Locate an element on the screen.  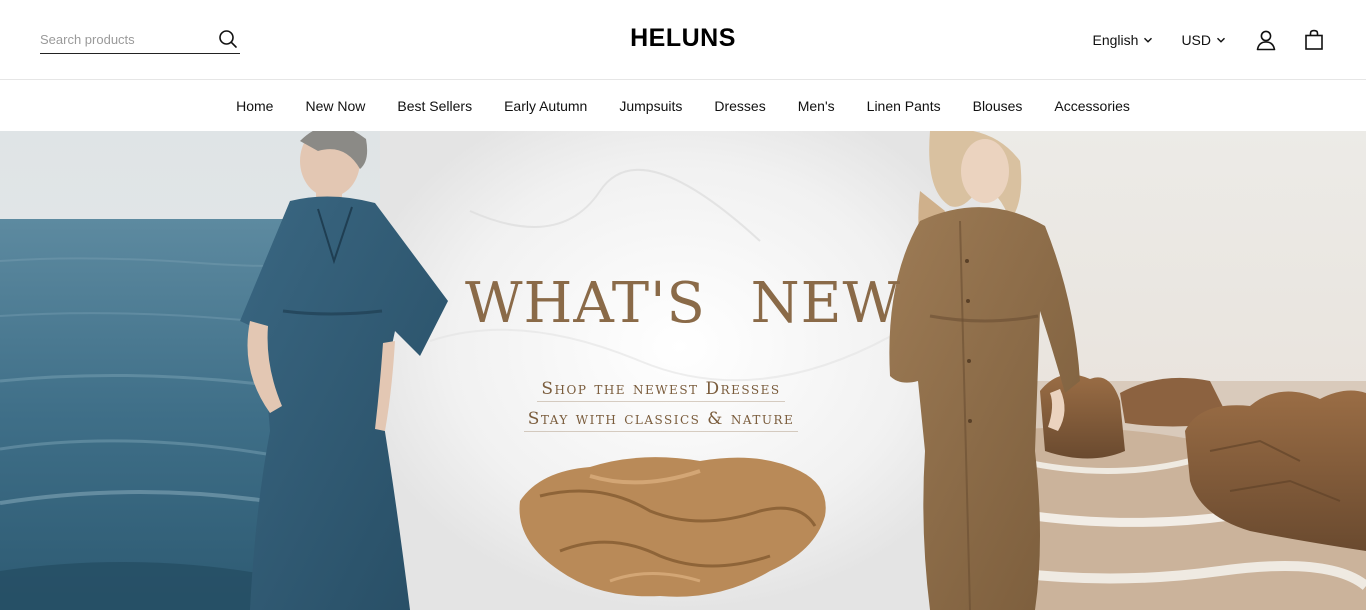
brand-logo: HELUNS is located at coordinates (683, 38).